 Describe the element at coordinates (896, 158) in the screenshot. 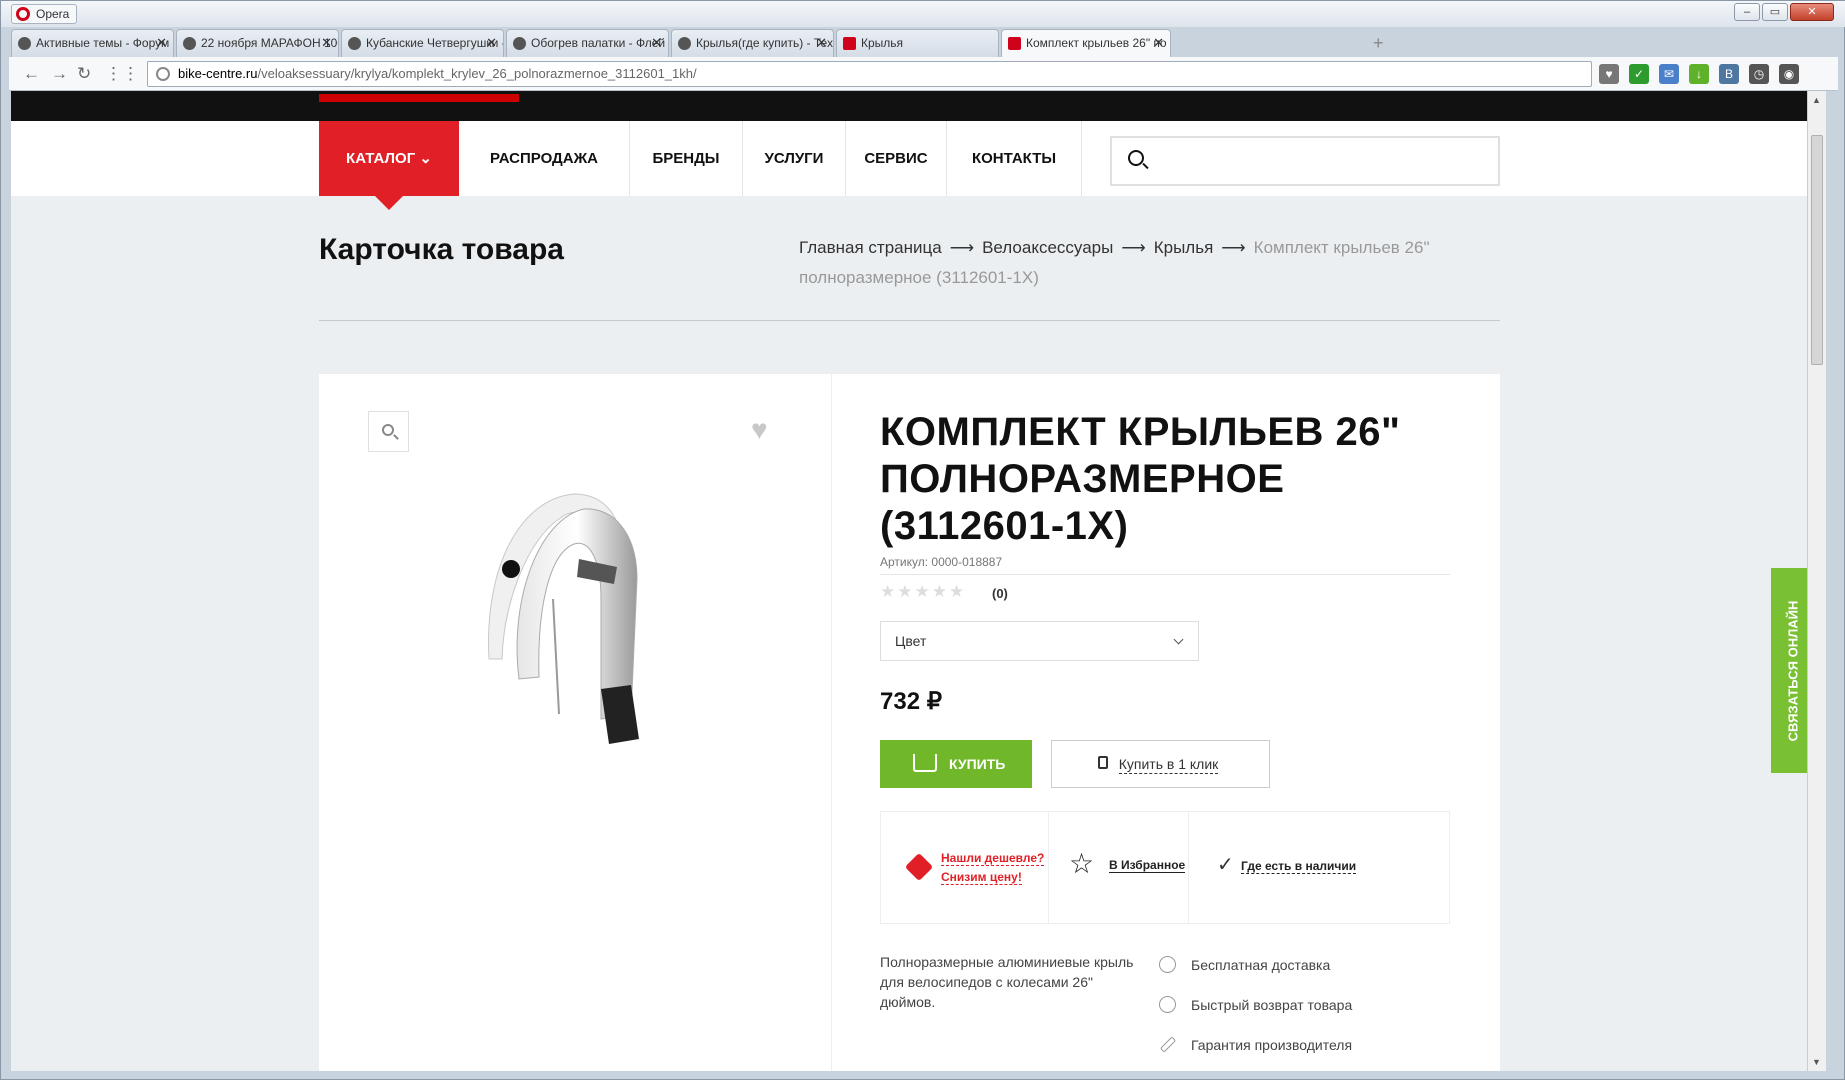

I see `menu-service: СЕРВИС` at that location.